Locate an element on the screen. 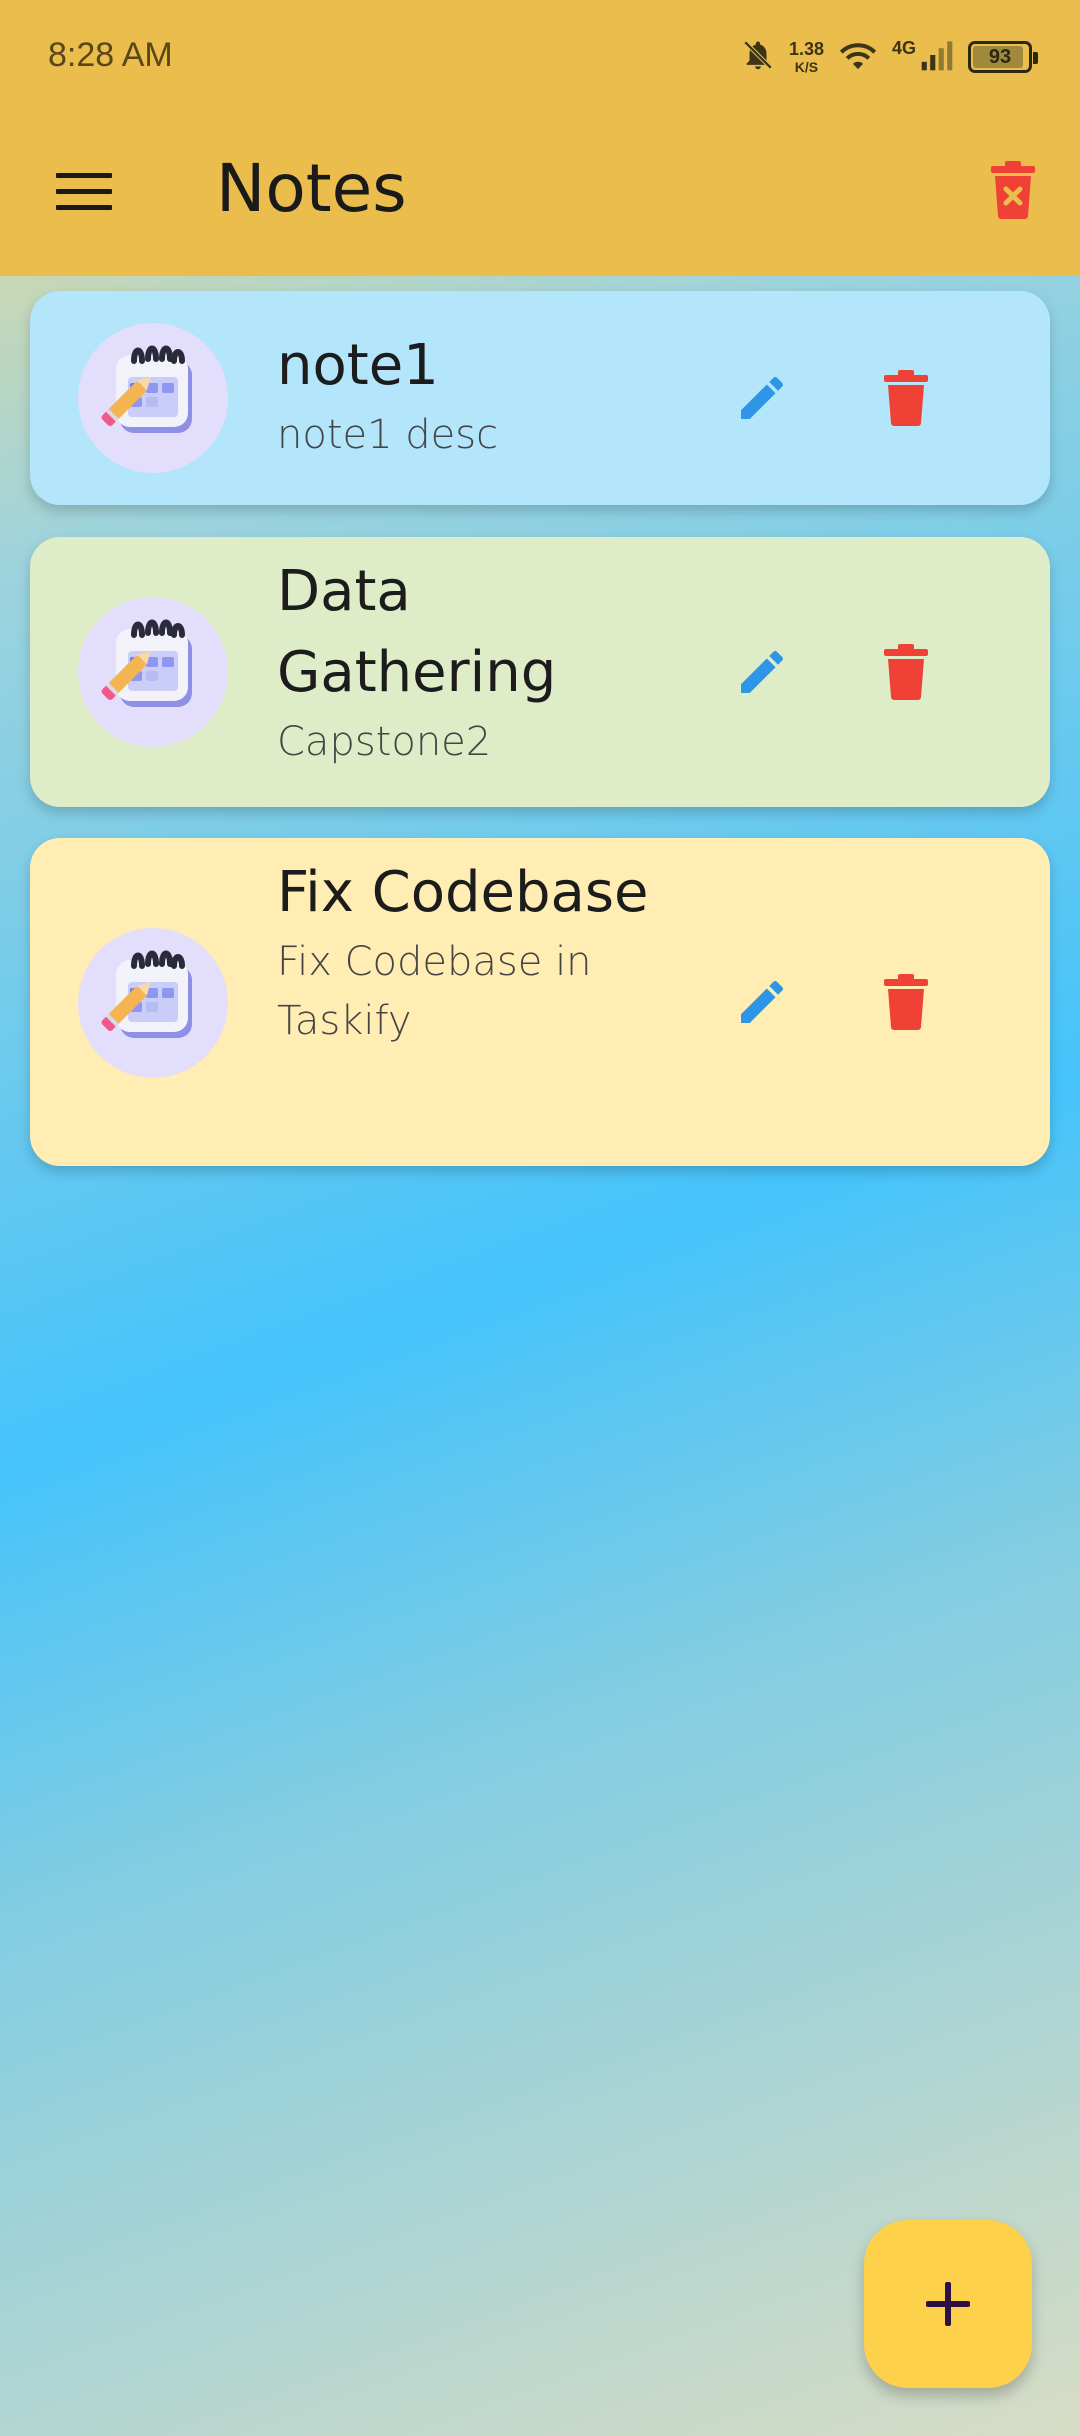  add-note-button is located at coordinates (948, 2304).